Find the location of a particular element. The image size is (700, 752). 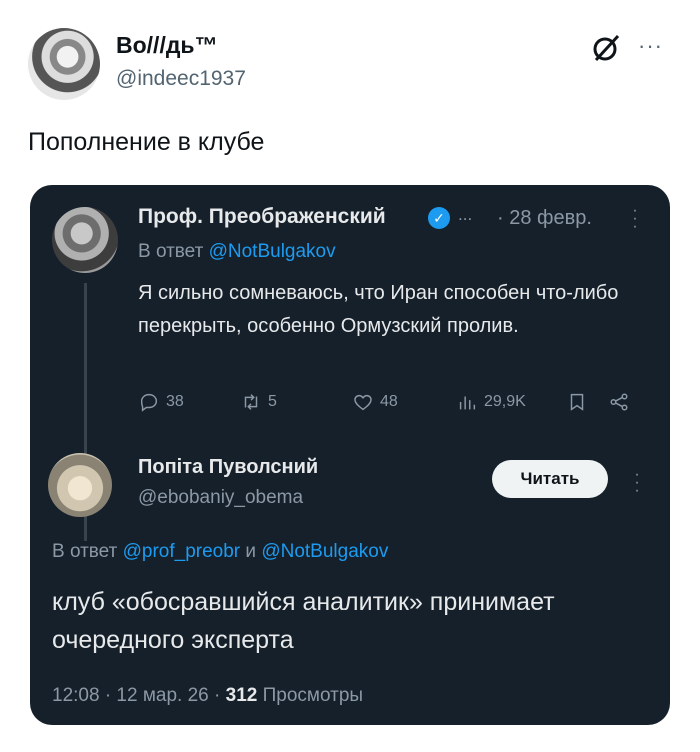

views-count: 312 is located at coordinates (241, 695).